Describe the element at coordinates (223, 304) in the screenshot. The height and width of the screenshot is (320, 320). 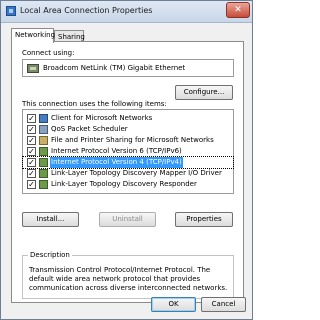
I see `cancel-button: Cancel` at that location.